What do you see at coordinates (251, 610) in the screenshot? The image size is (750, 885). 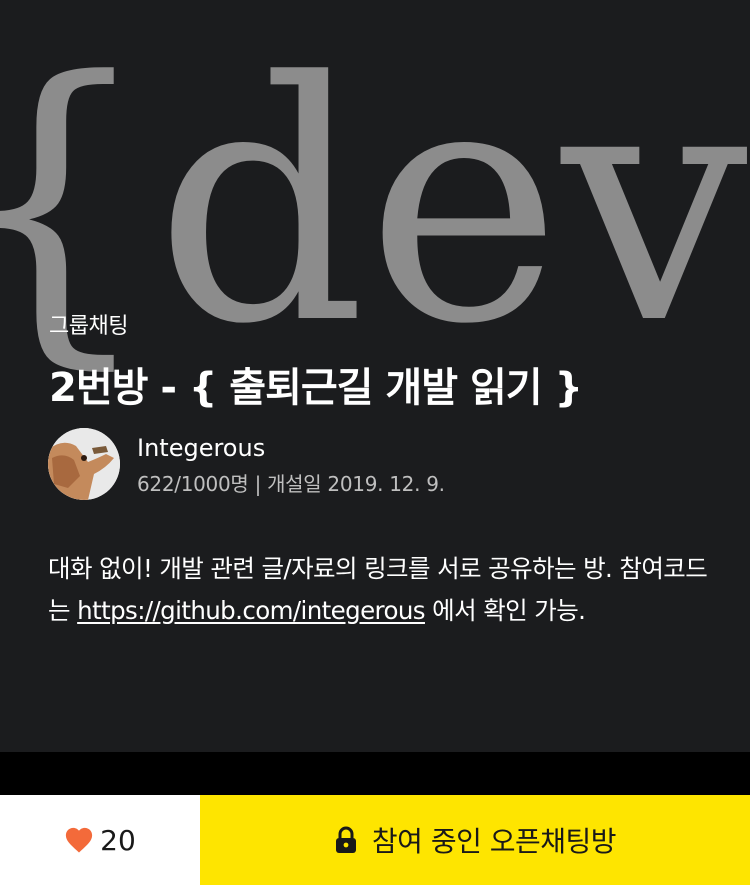 I see `github-link: https://github.com/integerous` at bounding box center [251, 610].